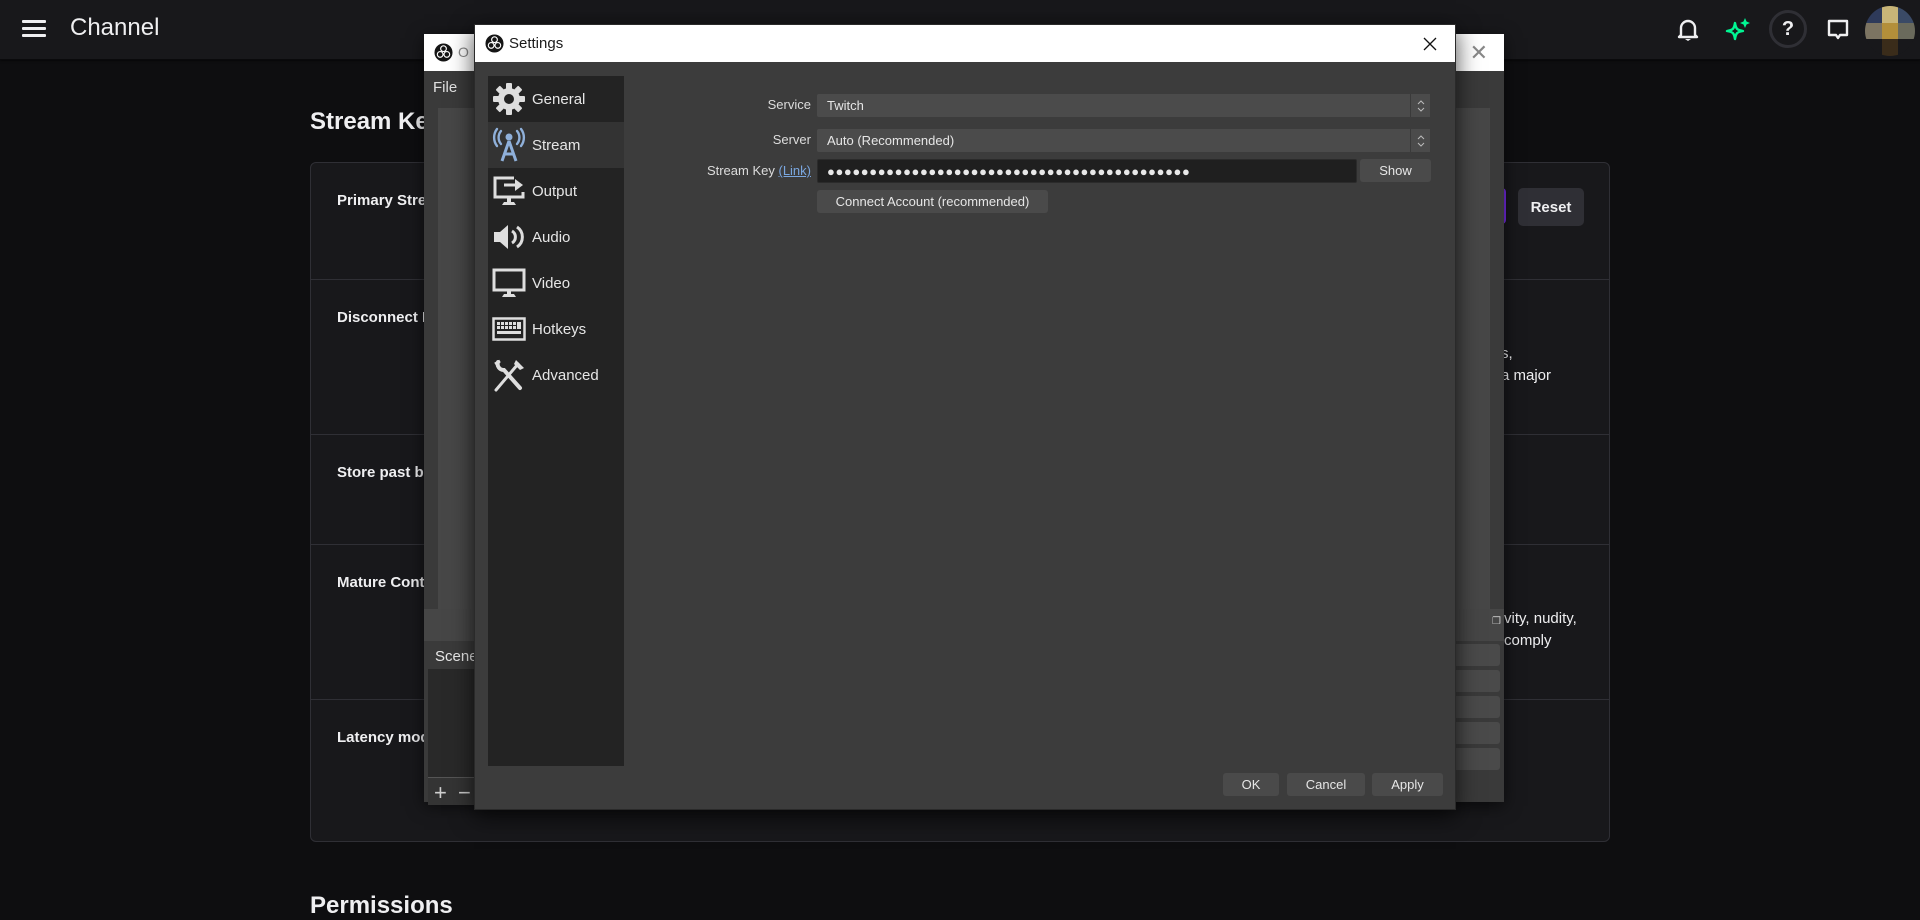  I want to click on stream-key-link: (Link), so click(794, 170).